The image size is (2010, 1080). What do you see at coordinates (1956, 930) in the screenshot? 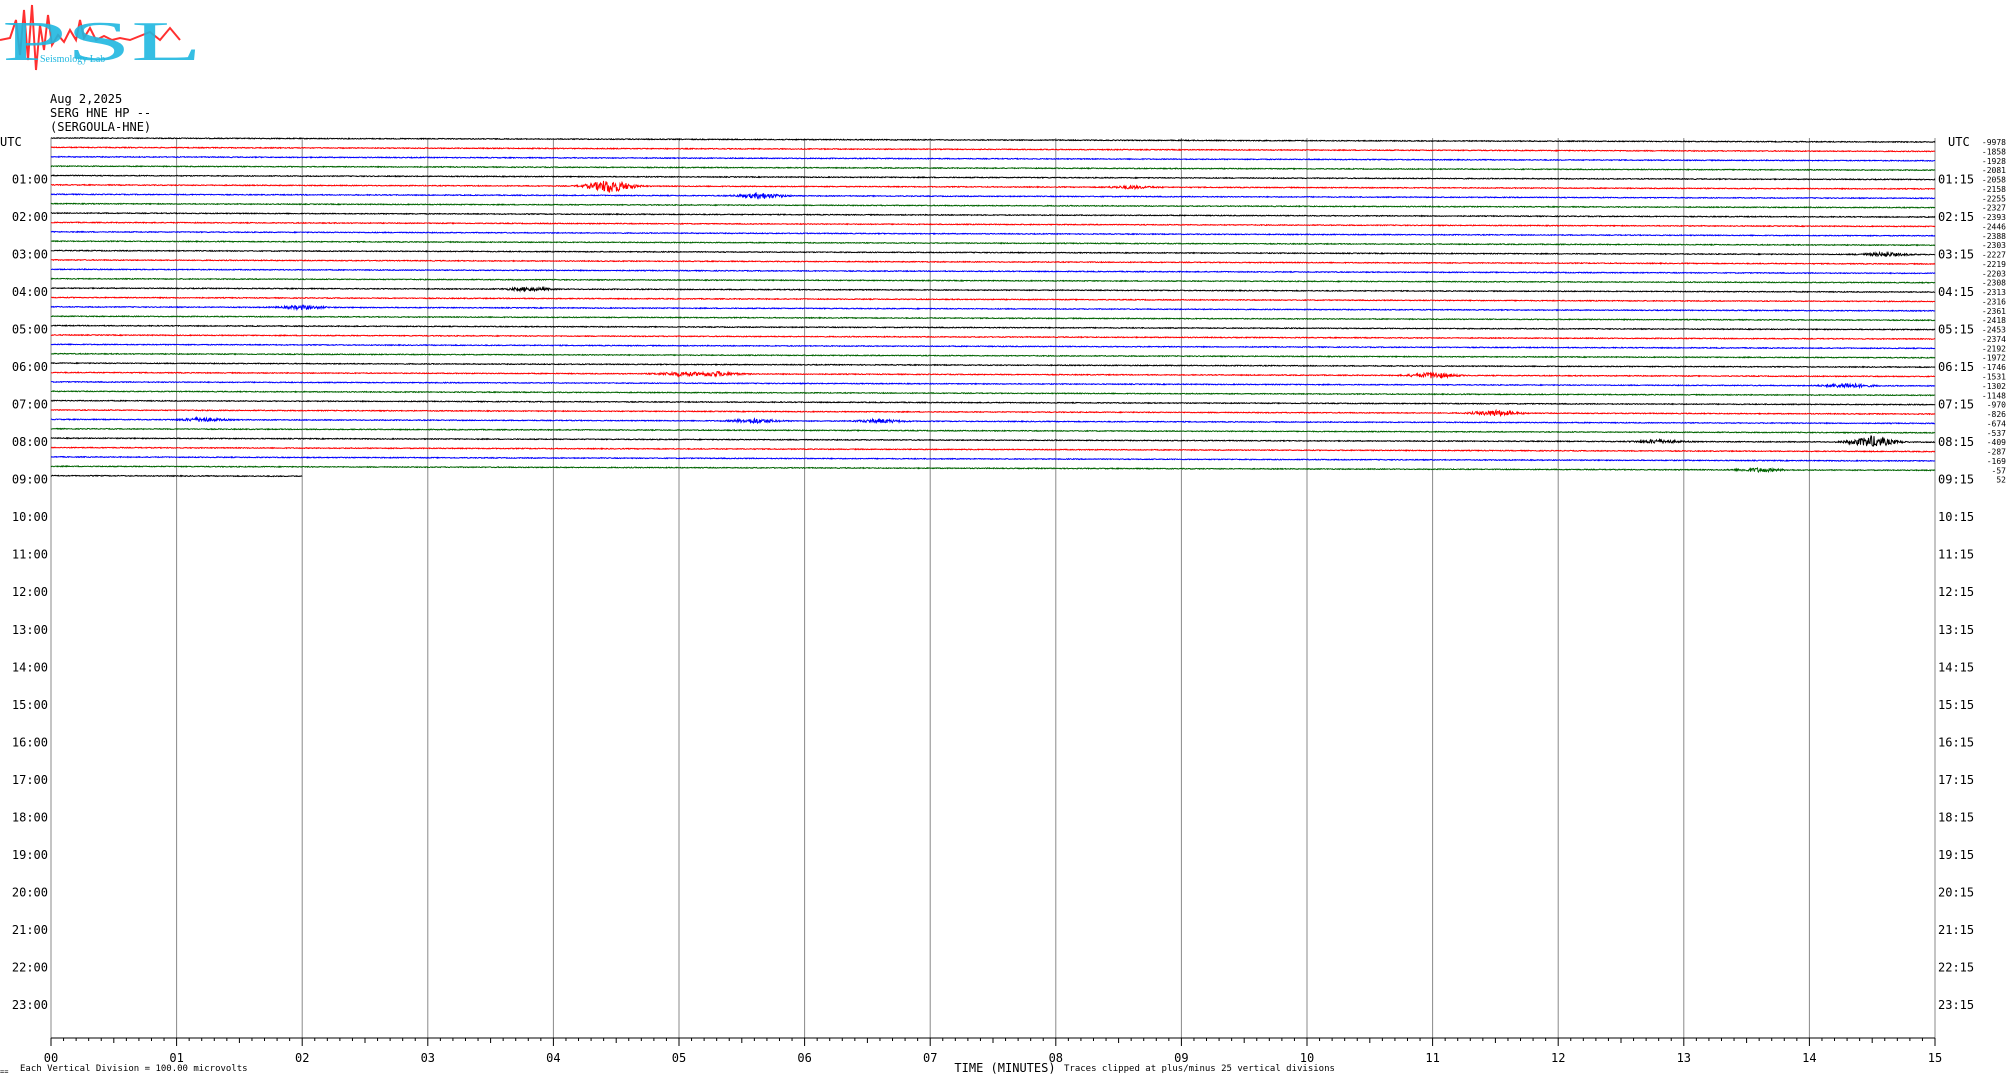
I see `hour-label-right: 21:15` at bounding box center [1956, 930].